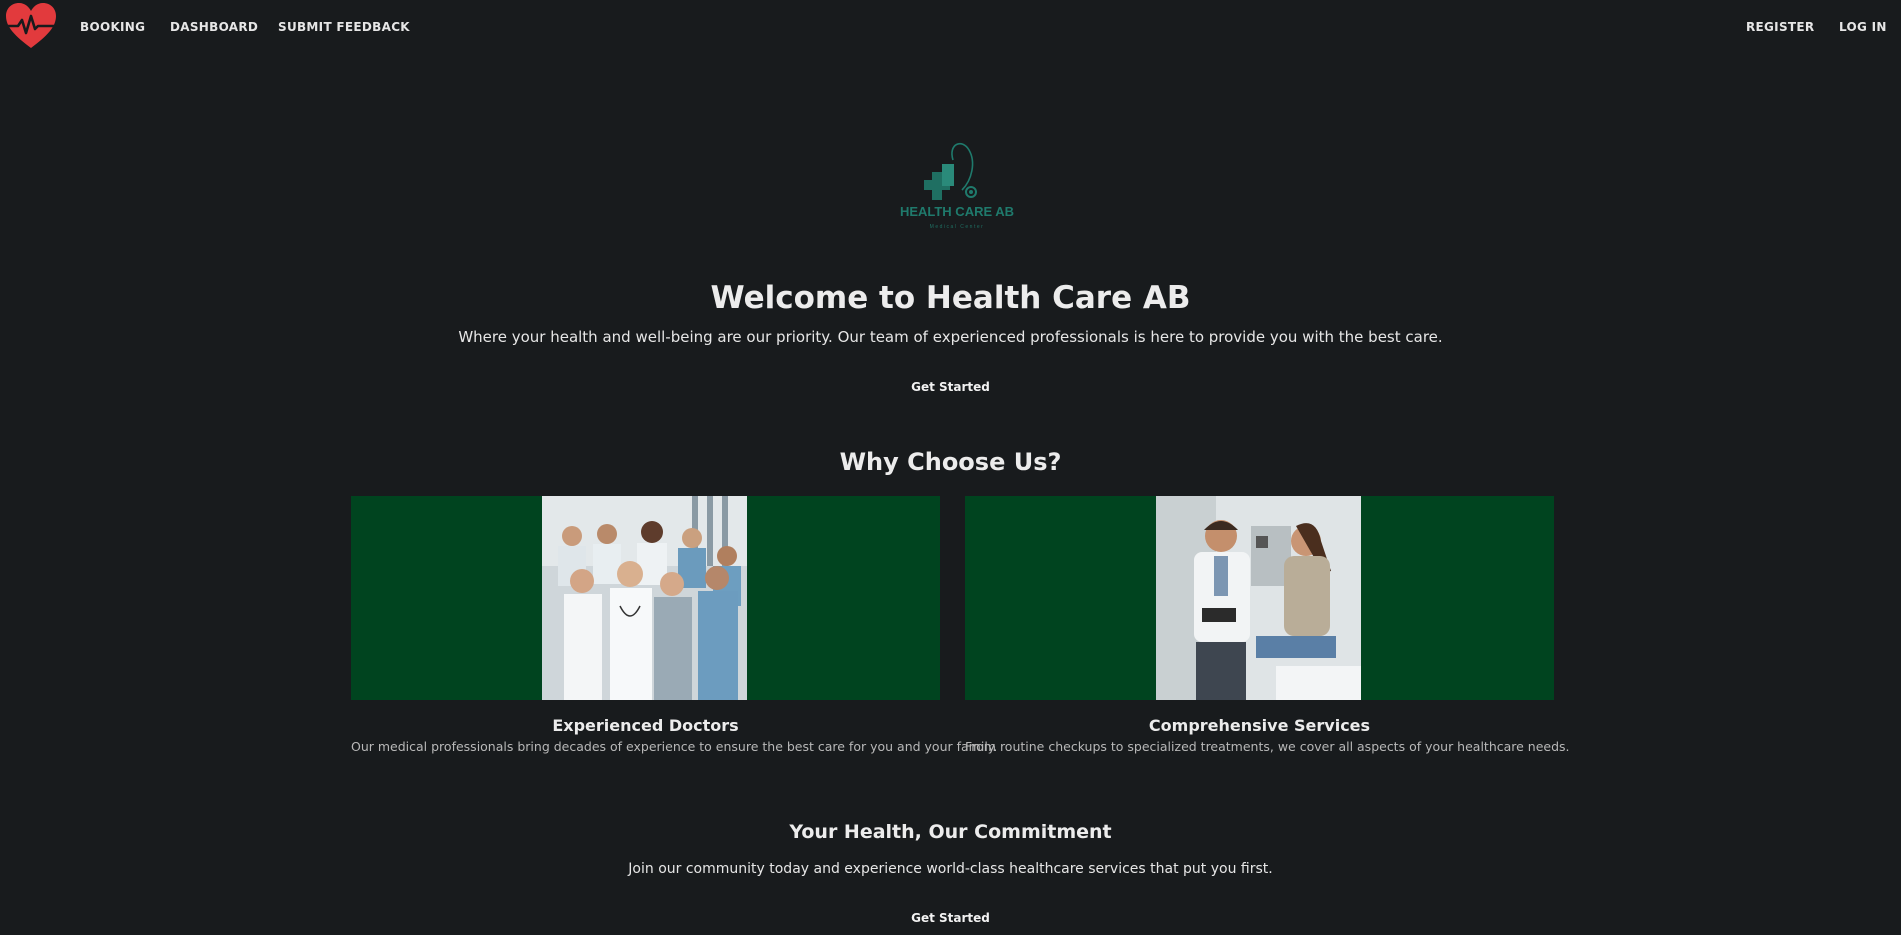 Image resolution: width=1901 pixels, height=935 pixels. I want to click on nav-dashboard-link: DASHBOARD, so click(214, 27).